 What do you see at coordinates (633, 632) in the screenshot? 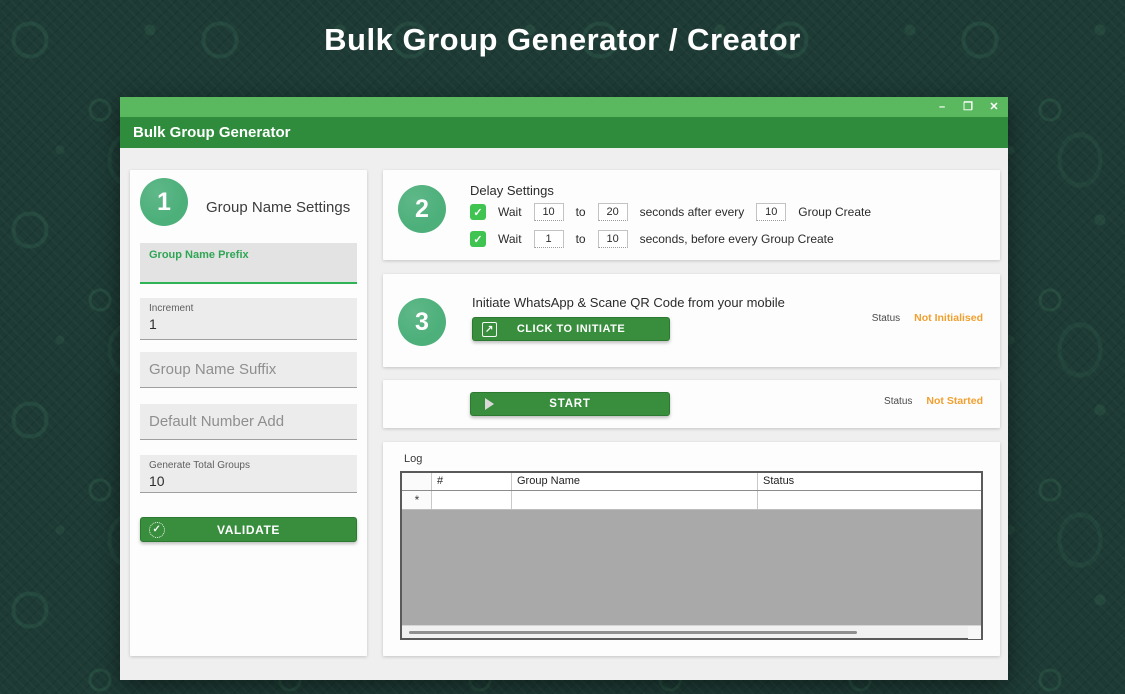
I see `scrollbar-thumb` at bounding box center [633, 632].